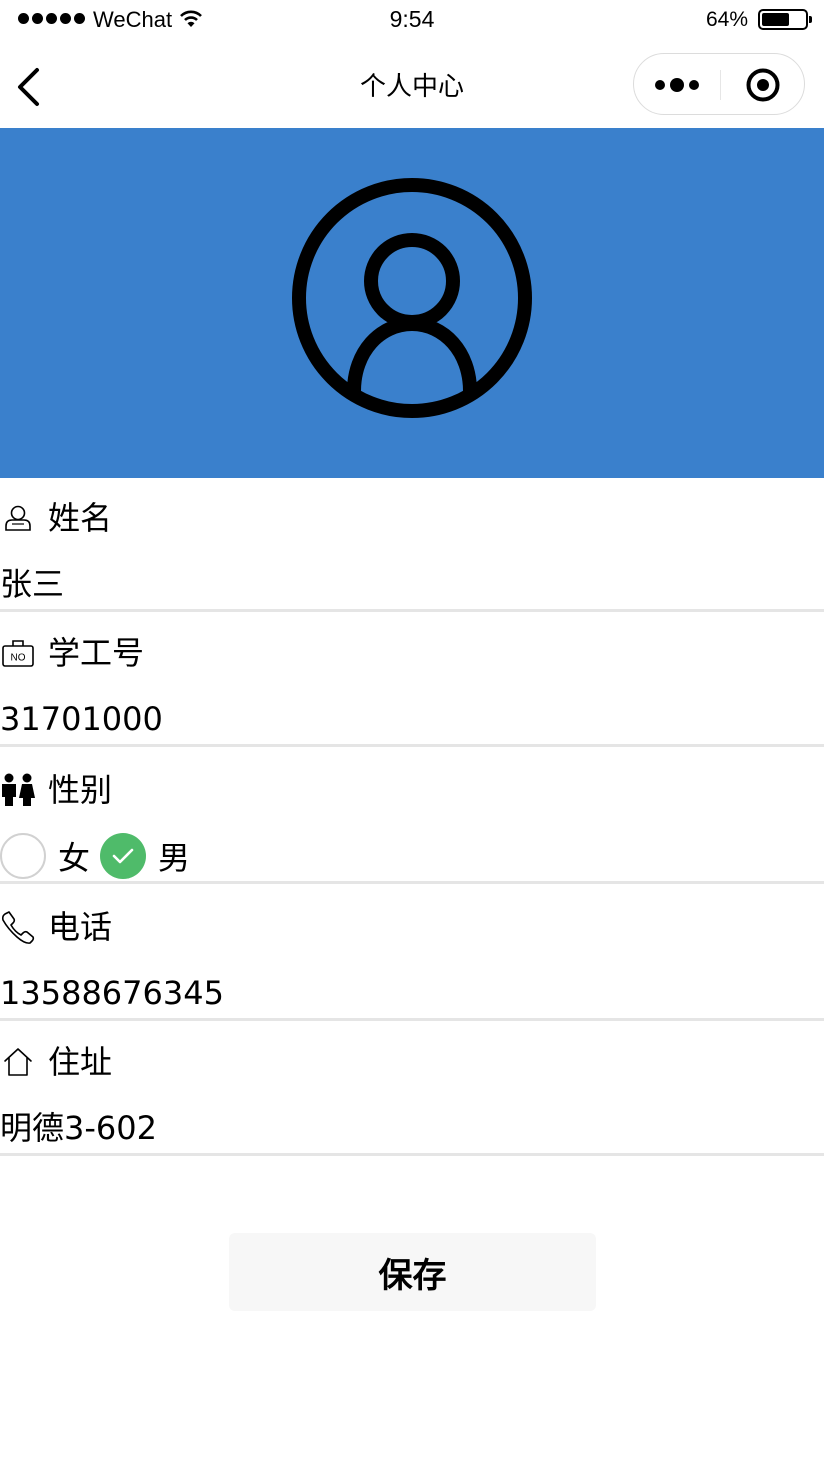 This screenshot has height=1468, width=824. I want to click on more-dots-icon, so click(677, 85).